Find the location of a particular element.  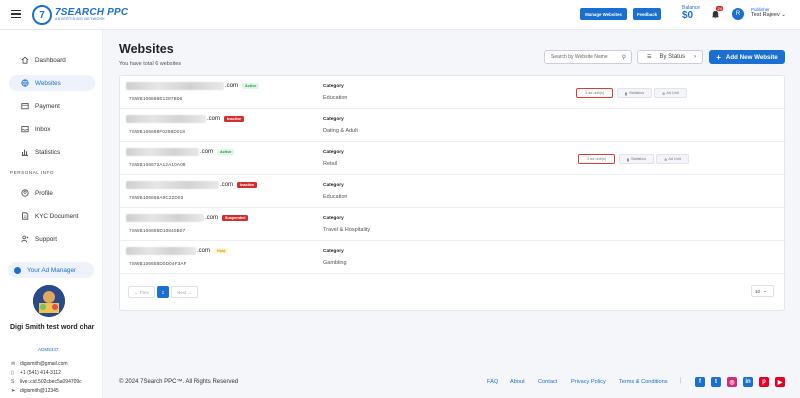

ad-manager-telegram: ➤ digismith@12345 is located at coordinates (35, 391).